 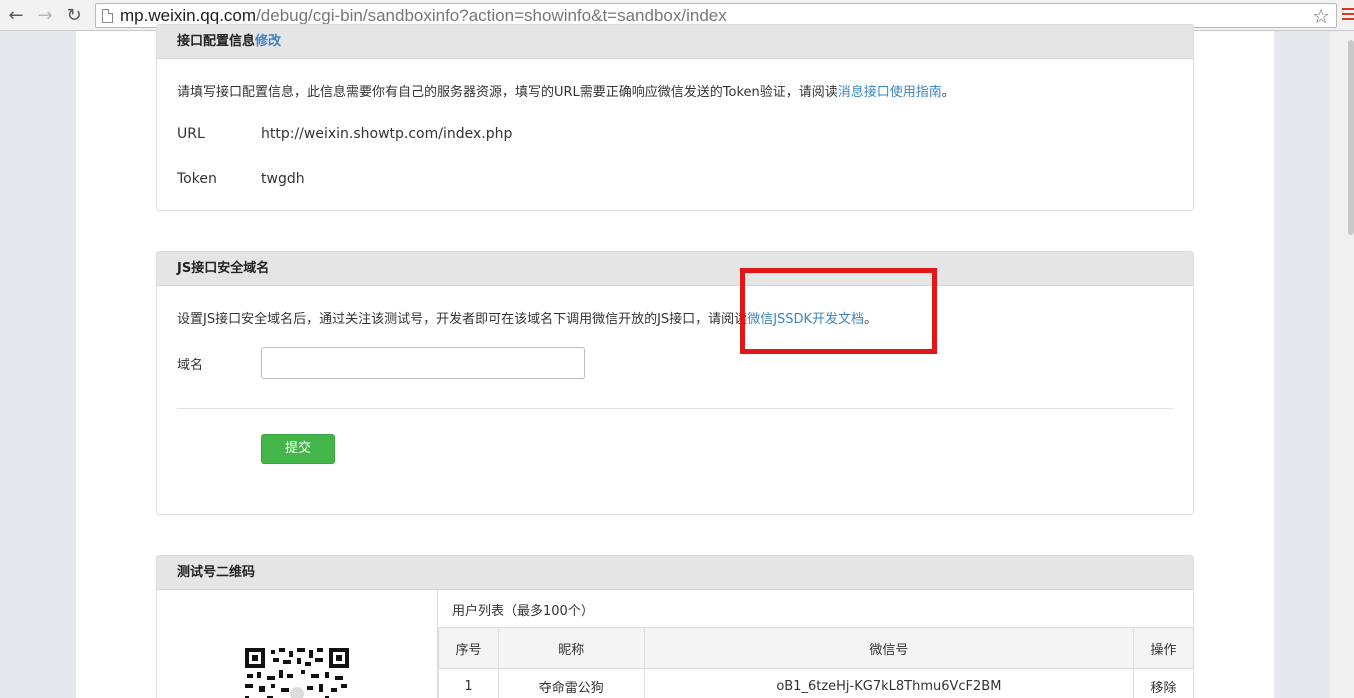 What do you see at coordinates (16, 15) in the screenshot?
I see `back-arrow-icon: ←` at bounding box center [16, 15].